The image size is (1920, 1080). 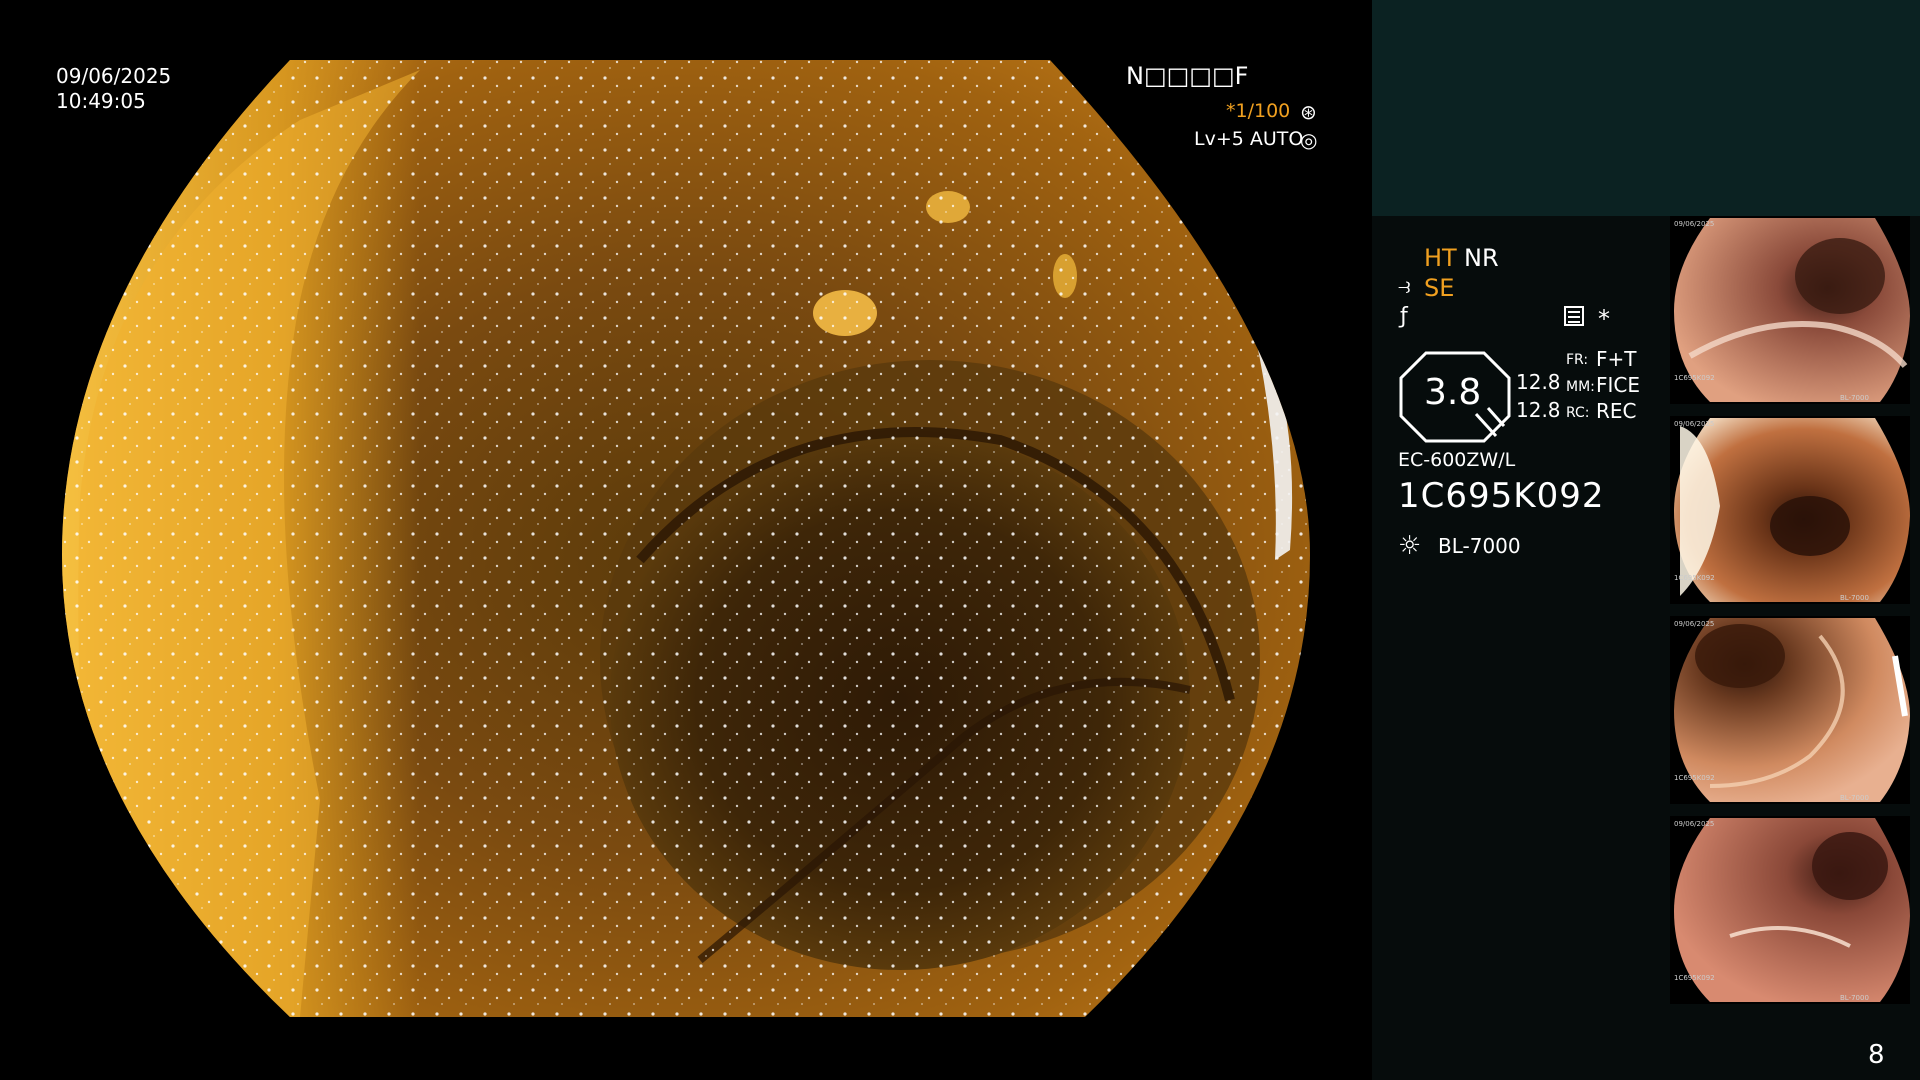 I want to click on zoom-value: 3.8, so click(x=1453, y=392).